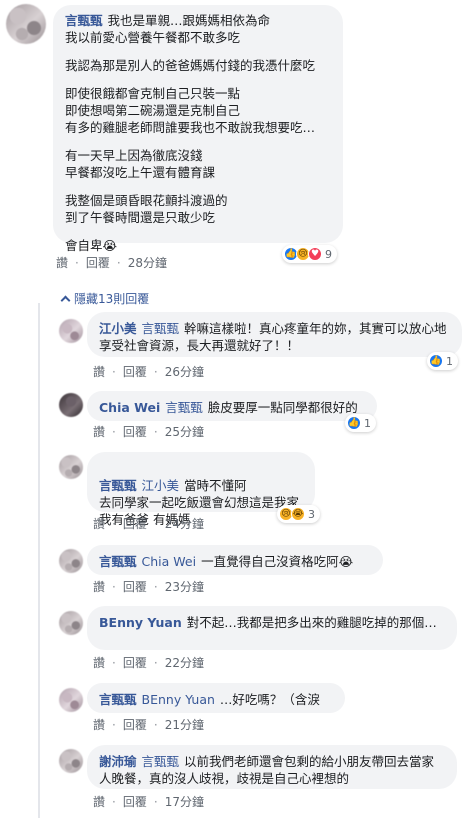  Describe the element at coordinates (169, 561) in the screenshot. I see `mention-tag: Chia Wei` at that location.